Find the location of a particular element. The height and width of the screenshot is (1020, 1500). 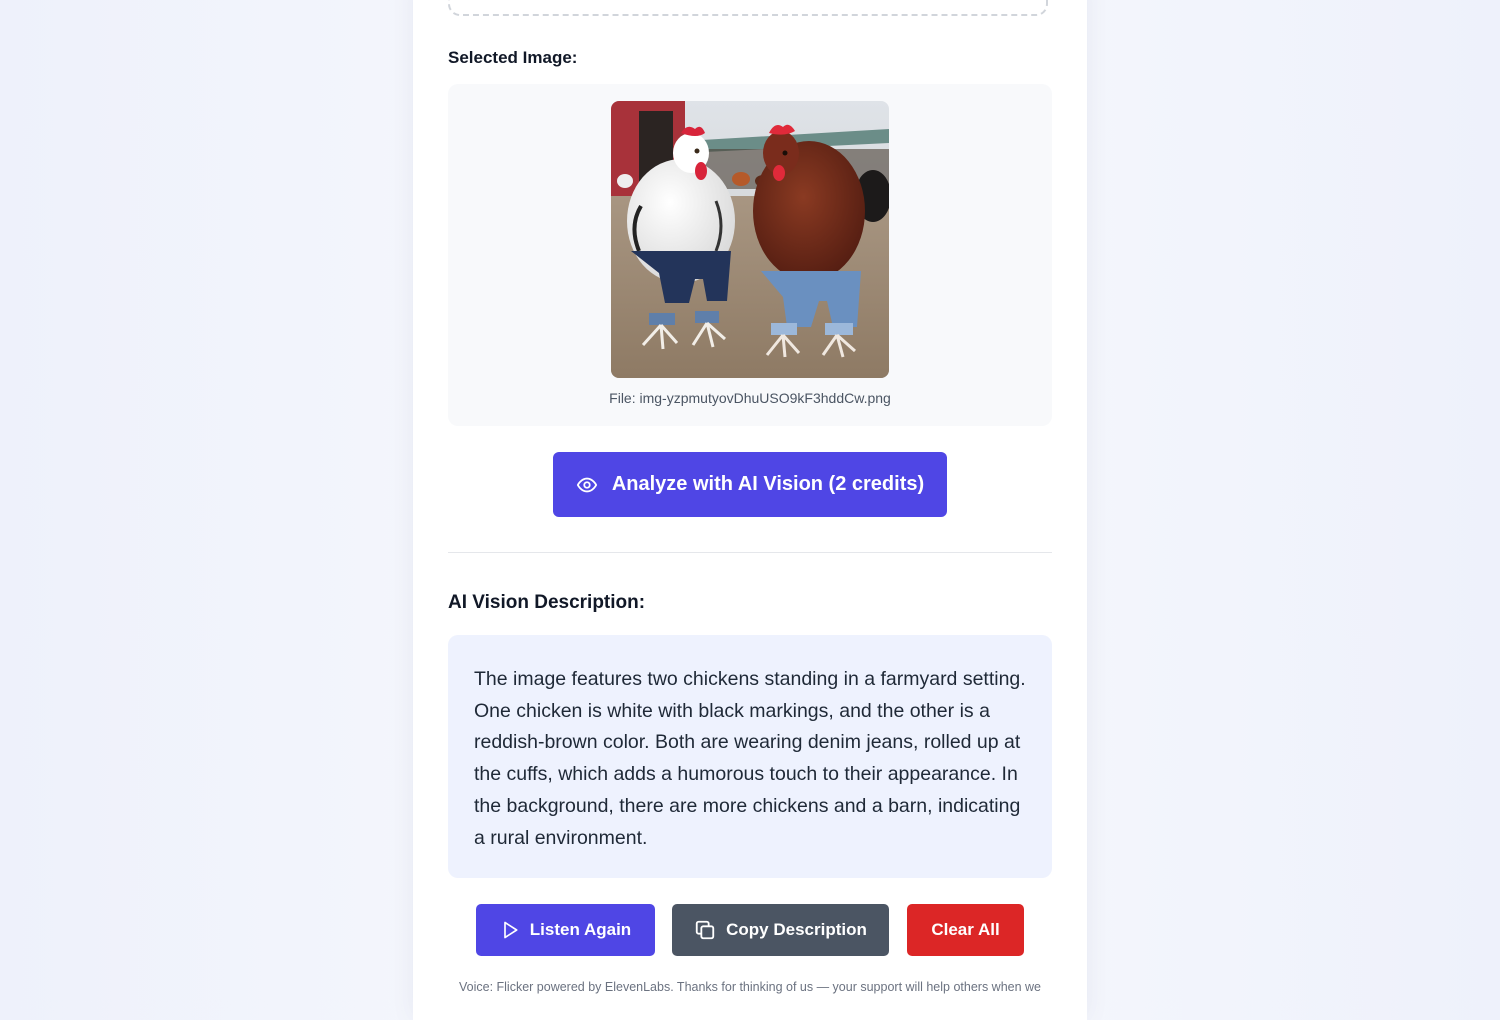

eye-icon is located at coordinates (587, 485).